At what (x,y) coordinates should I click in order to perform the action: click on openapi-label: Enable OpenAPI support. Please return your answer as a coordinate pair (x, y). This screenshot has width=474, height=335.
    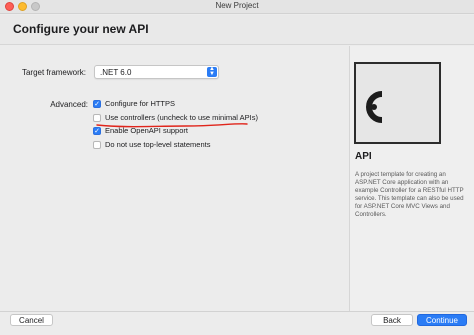
    Looking at the image, I should click on (146, 130).